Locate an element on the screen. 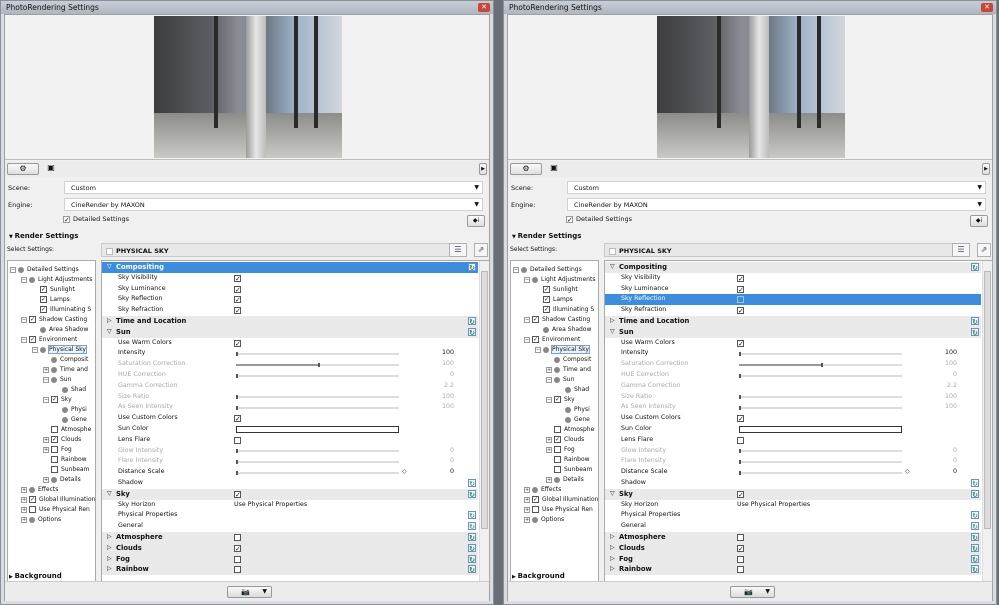 The height and width of the screenshot is (605, 999). background-section: ▶ Background is located at coordinates (538, 576).